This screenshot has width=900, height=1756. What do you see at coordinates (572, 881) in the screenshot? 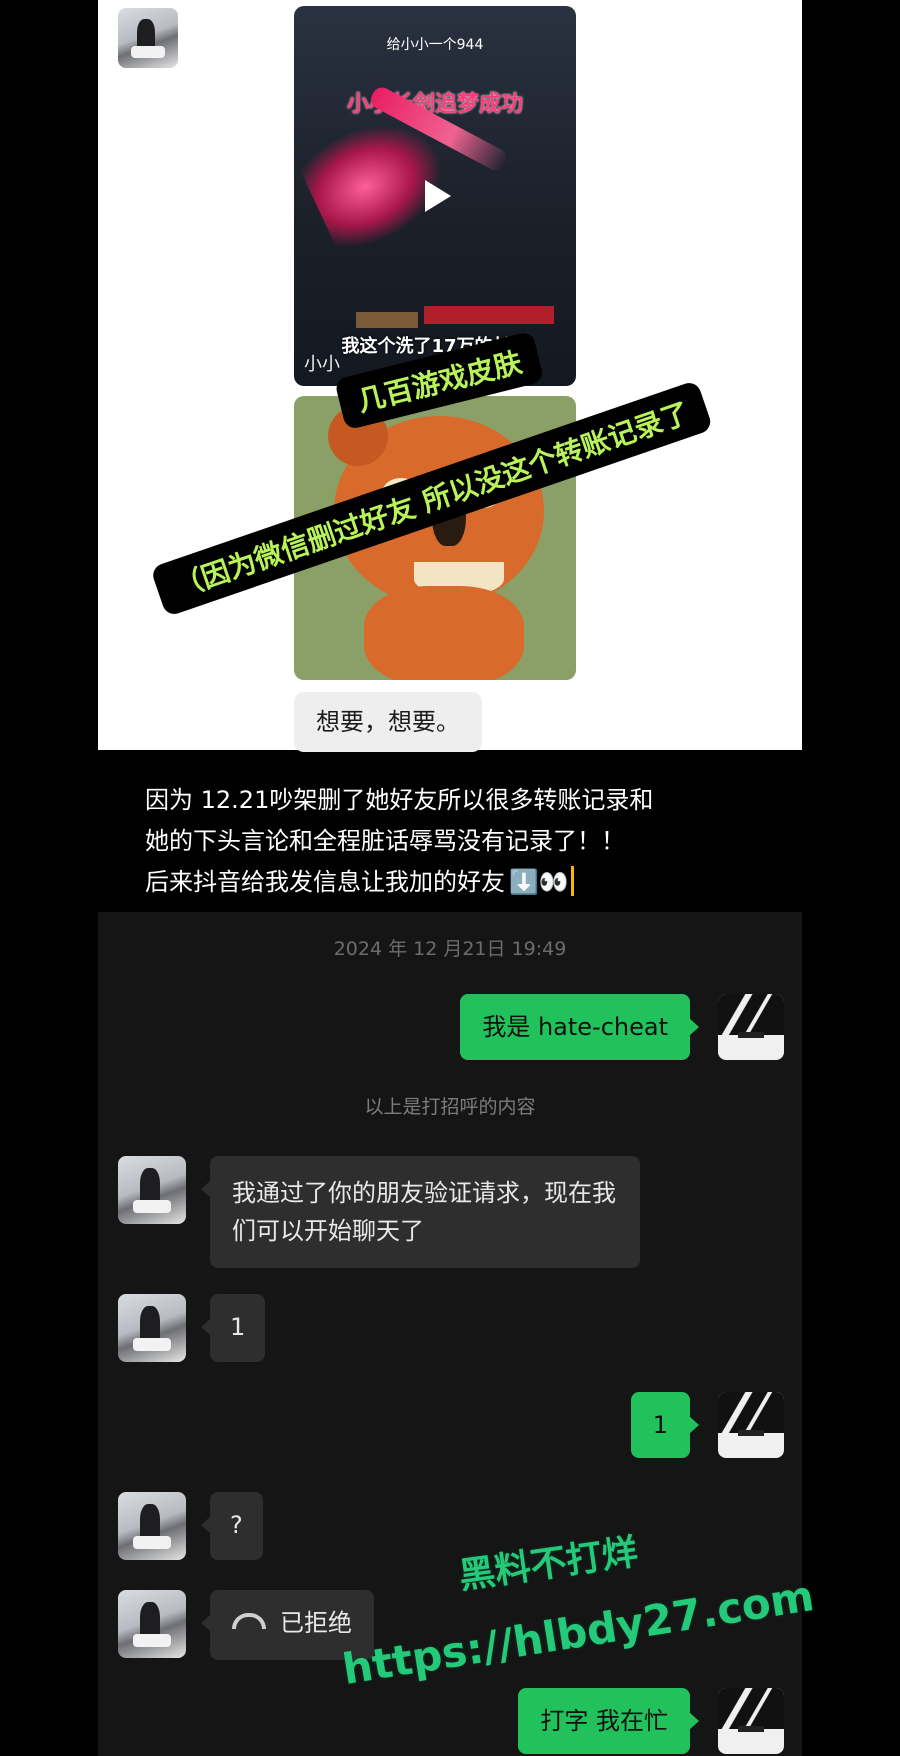
I see `text-caret` at bounding box center [572, 881].